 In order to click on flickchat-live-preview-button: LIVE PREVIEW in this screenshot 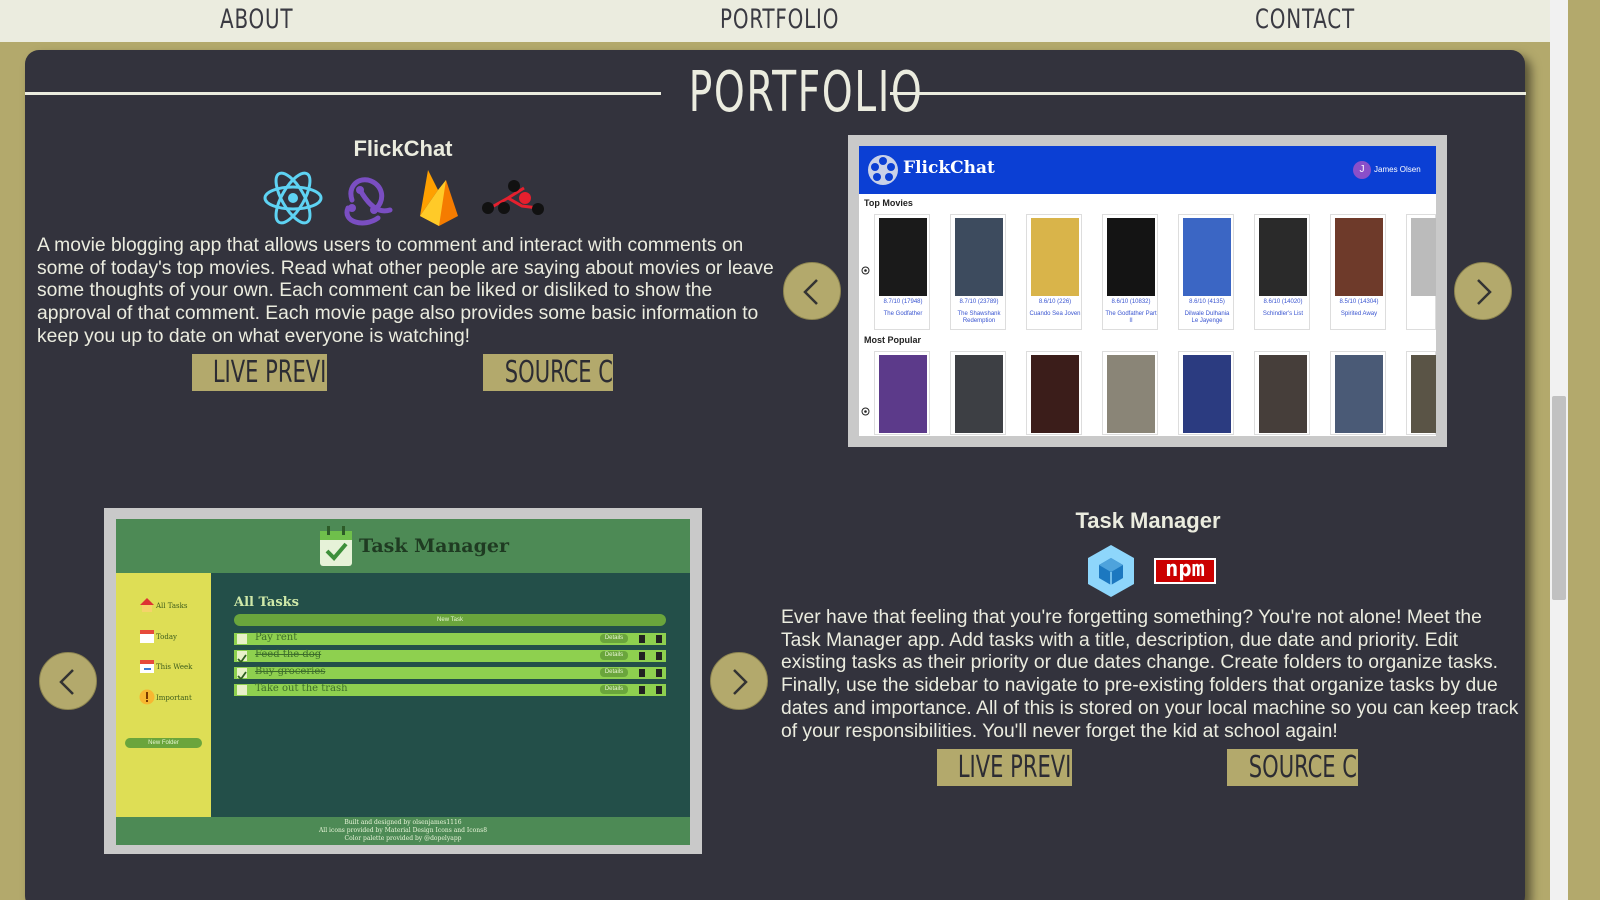, I will do `click(259, 372)`.